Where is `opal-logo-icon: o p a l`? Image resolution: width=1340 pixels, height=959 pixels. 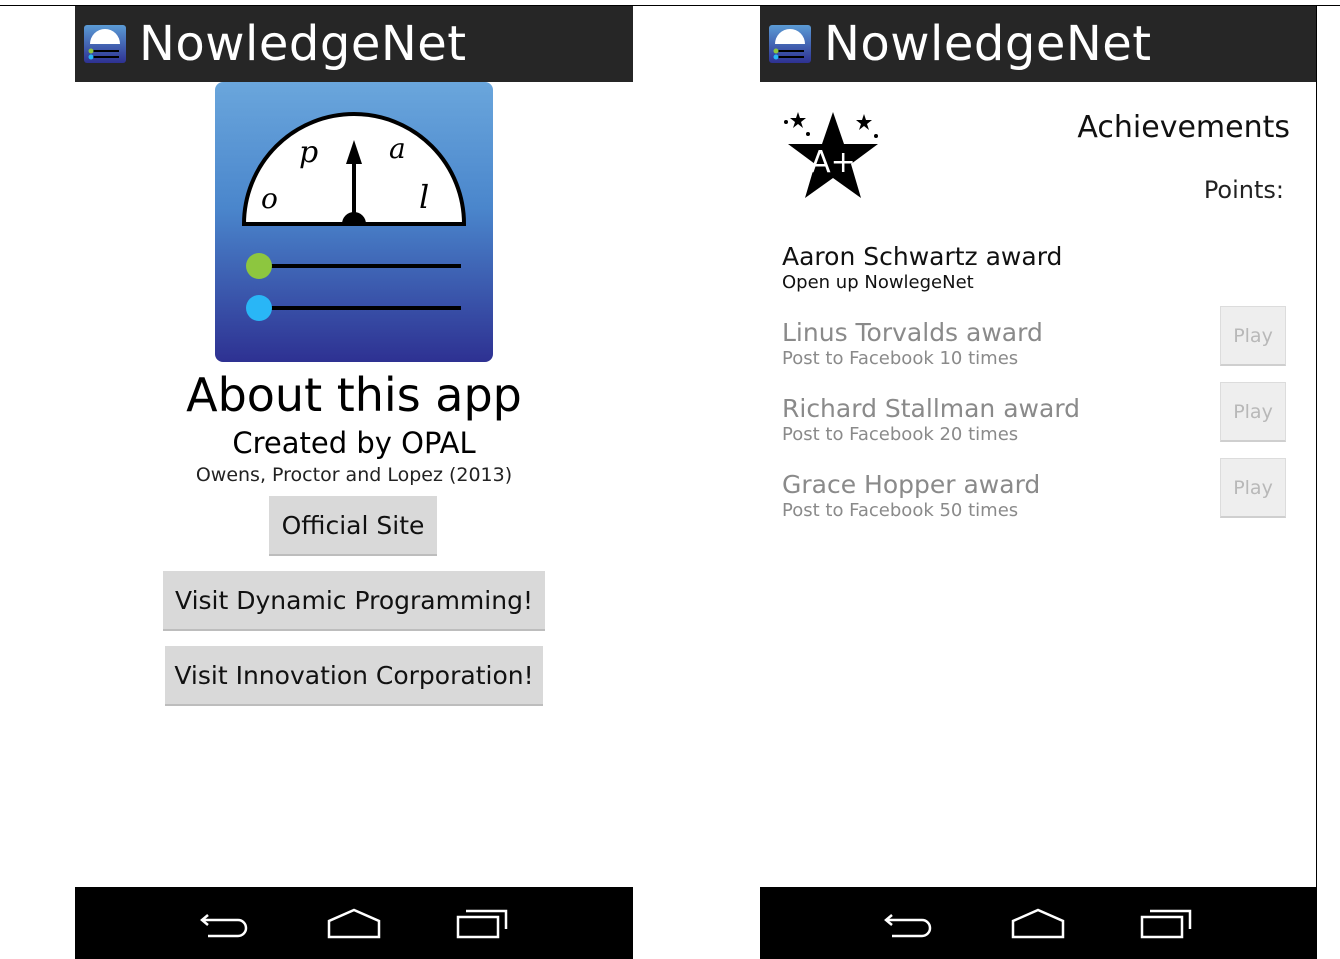
opal-logo-icon: o p a l is located at coordinates (354, 222).